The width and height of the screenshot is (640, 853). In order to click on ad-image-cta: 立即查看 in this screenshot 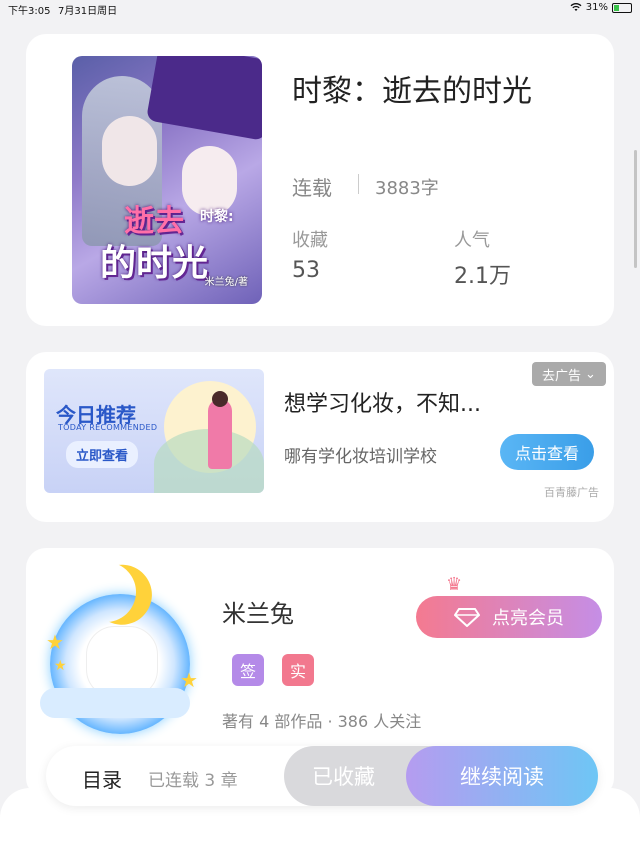, I will do `click(102, 454)`.